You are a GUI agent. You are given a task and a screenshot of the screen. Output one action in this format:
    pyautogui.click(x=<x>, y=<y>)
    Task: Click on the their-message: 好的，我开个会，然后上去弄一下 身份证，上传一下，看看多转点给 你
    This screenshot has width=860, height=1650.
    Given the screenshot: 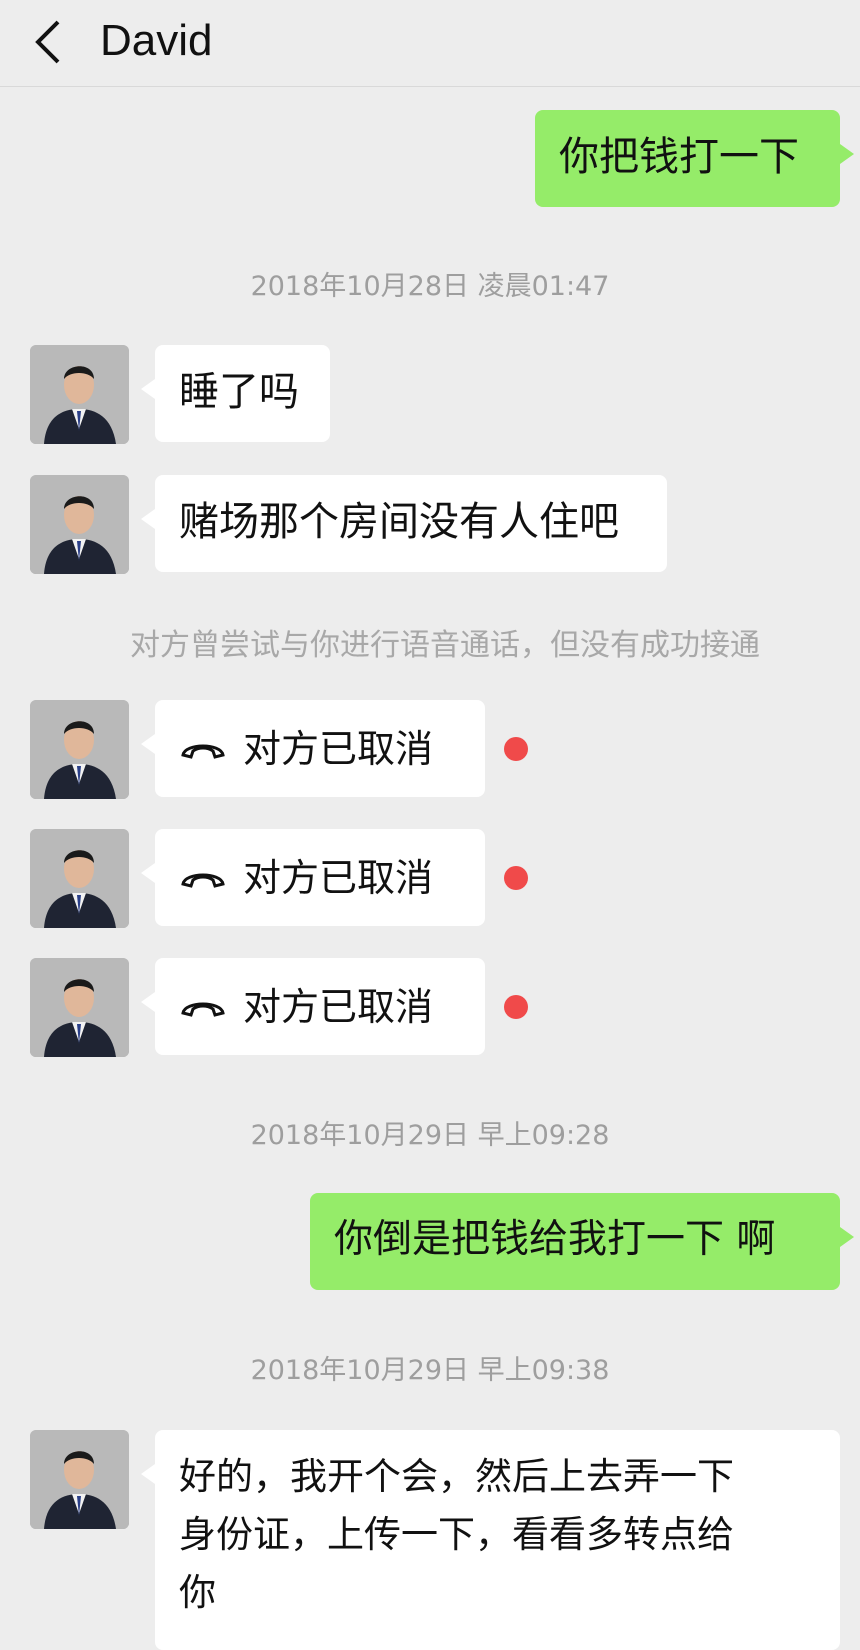 What is the action you would take?
    pyautogui.click(x=490, y=1540)
    